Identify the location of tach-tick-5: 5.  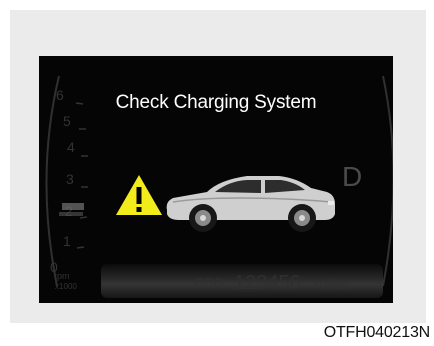
(67, 121).